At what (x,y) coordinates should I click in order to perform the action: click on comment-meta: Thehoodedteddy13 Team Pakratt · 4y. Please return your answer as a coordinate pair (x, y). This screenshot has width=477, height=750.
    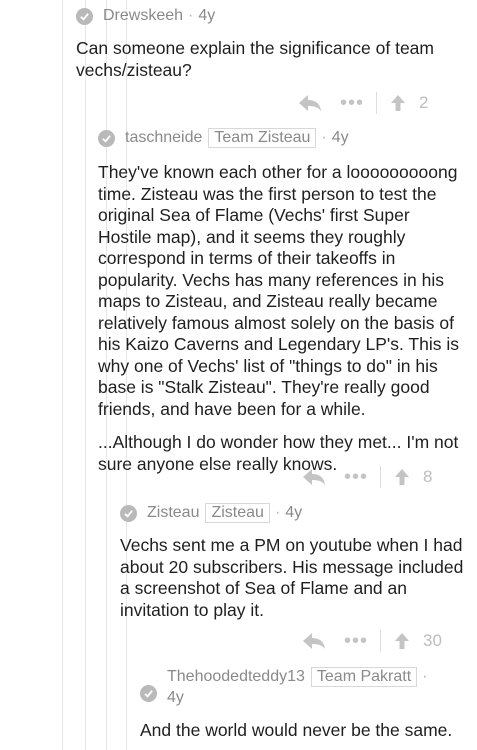
    Looking at the image, I should click on (297, 687).